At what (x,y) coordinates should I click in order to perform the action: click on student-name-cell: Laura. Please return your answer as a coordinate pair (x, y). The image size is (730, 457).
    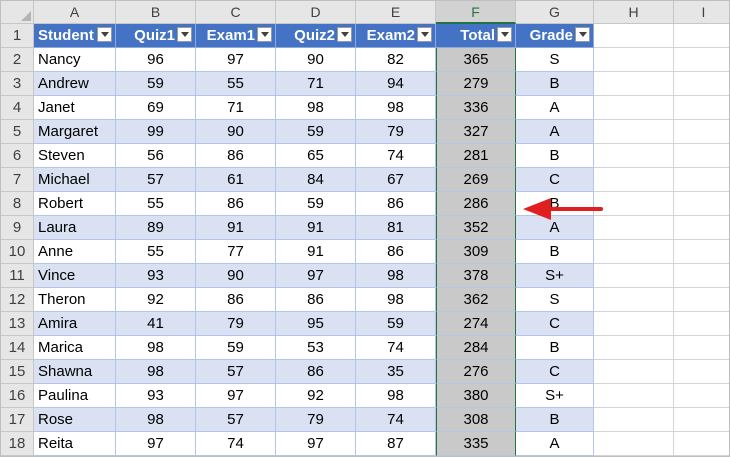
    Looking at the image, I should click on (75, 228).